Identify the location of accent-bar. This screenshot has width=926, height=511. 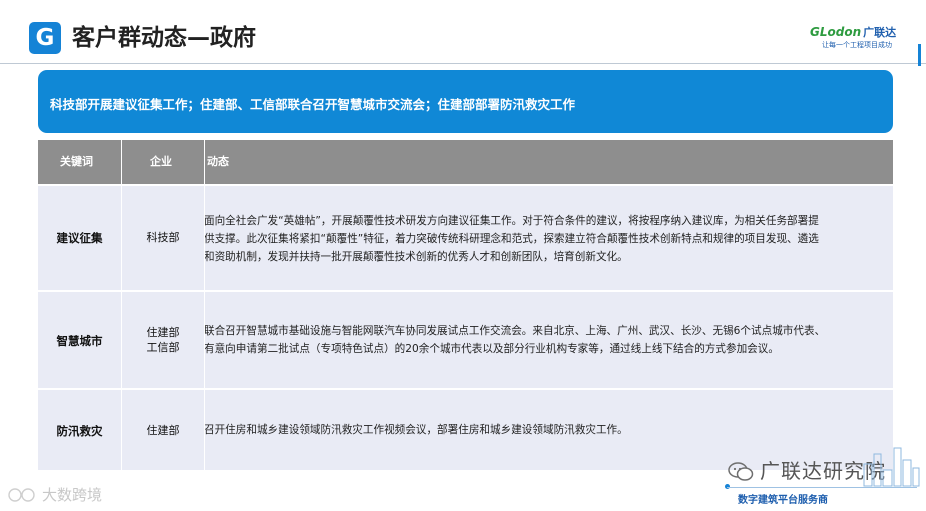
(919, 55).